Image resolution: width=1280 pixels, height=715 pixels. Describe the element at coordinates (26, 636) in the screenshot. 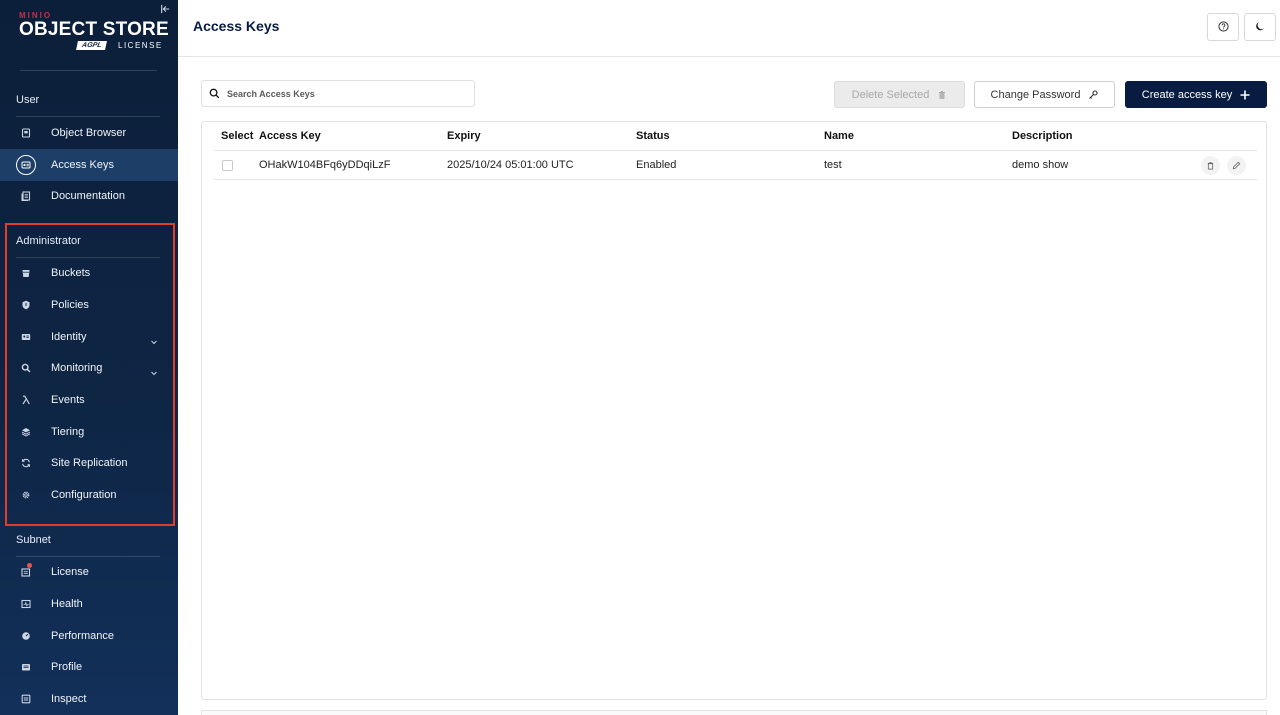

I see `performance-icon` at that location.